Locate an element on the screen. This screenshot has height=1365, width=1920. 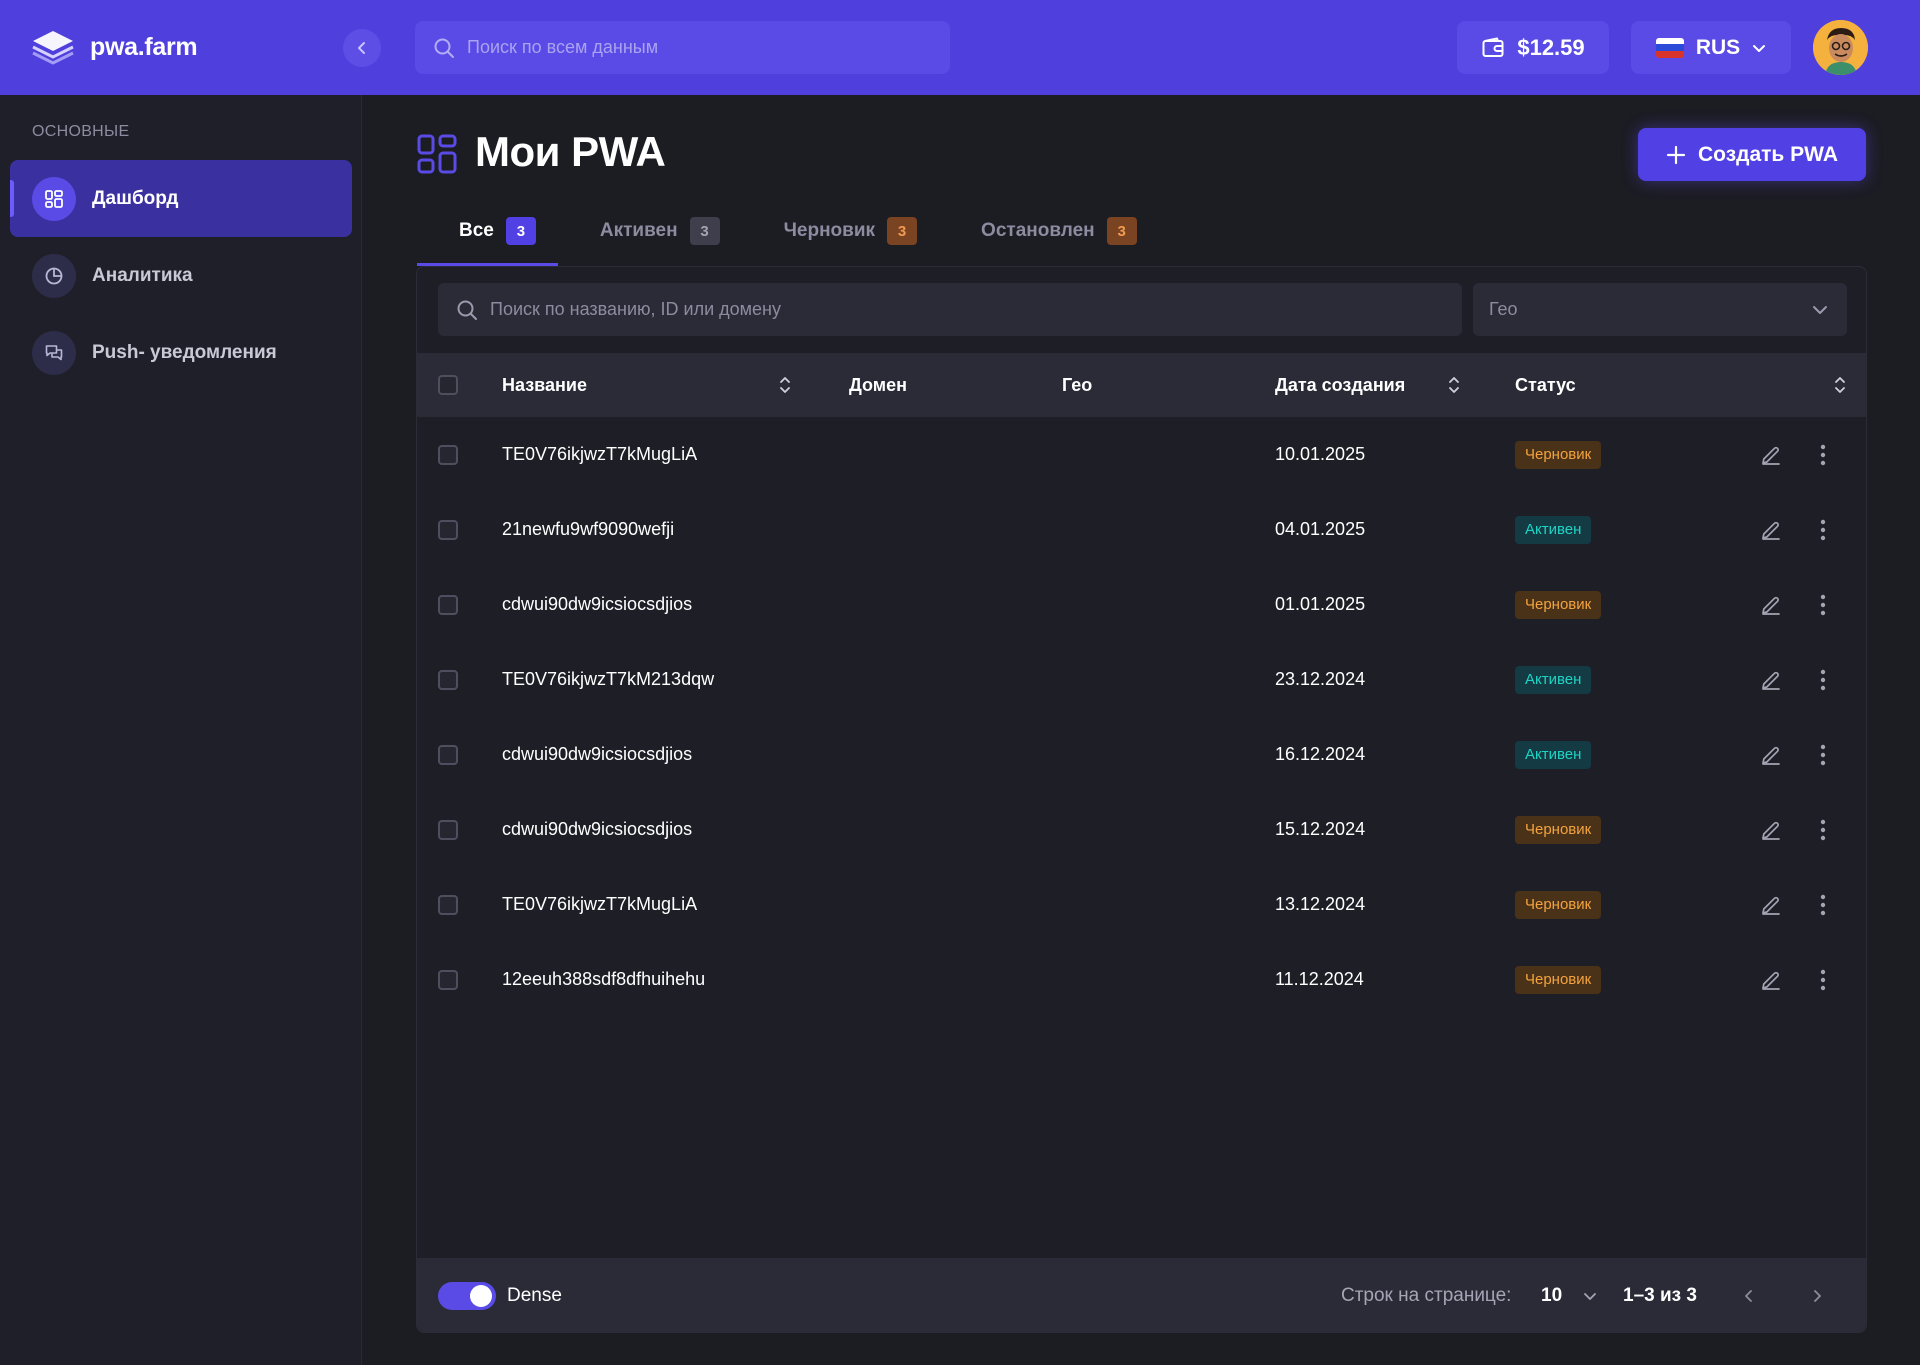
status-badge: Активен is located at coordinates (1553, 754).